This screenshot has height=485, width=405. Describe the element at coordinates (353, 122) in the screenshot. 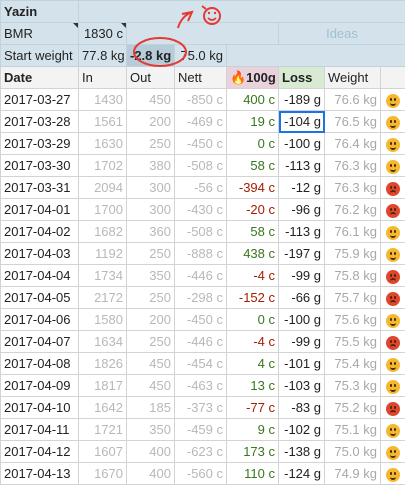

I see `weight-cell: 76.5 kg` at that location.